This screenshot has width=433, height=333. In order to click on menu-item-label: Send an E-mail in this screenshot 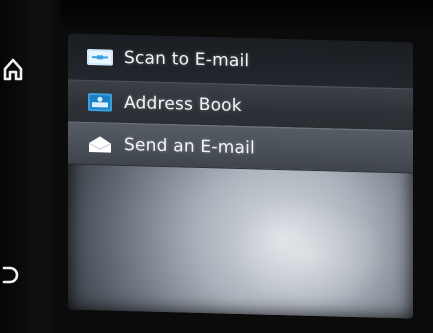, I will do `click(189, 146)`.